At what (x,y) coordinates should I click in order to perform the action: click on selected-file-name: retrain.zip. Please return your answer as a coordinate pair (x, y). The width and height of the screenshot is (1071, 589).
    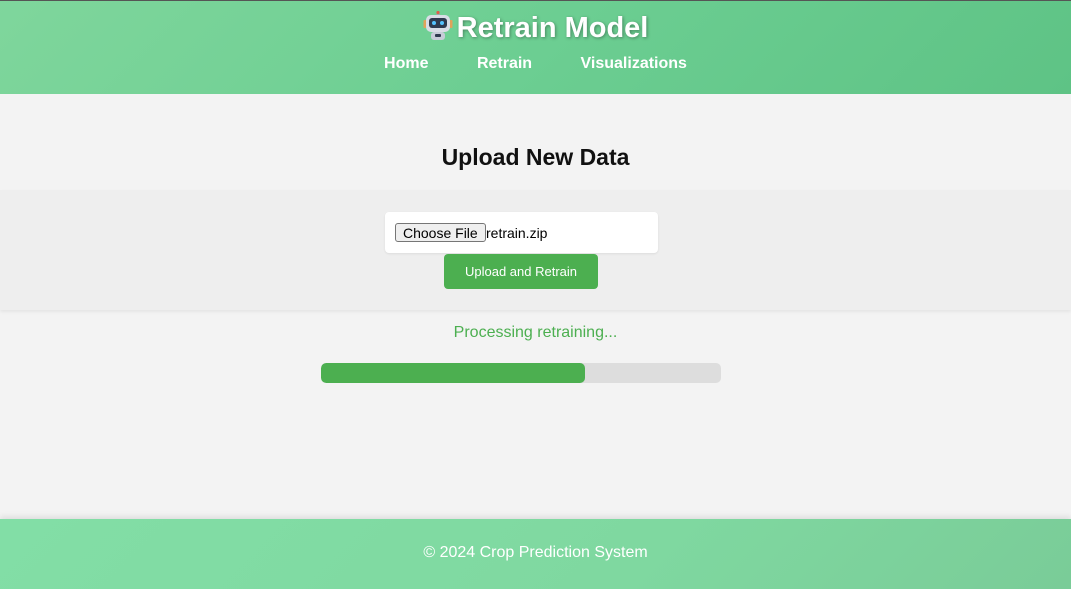
    Looking at the image, I should click on (517, 233).